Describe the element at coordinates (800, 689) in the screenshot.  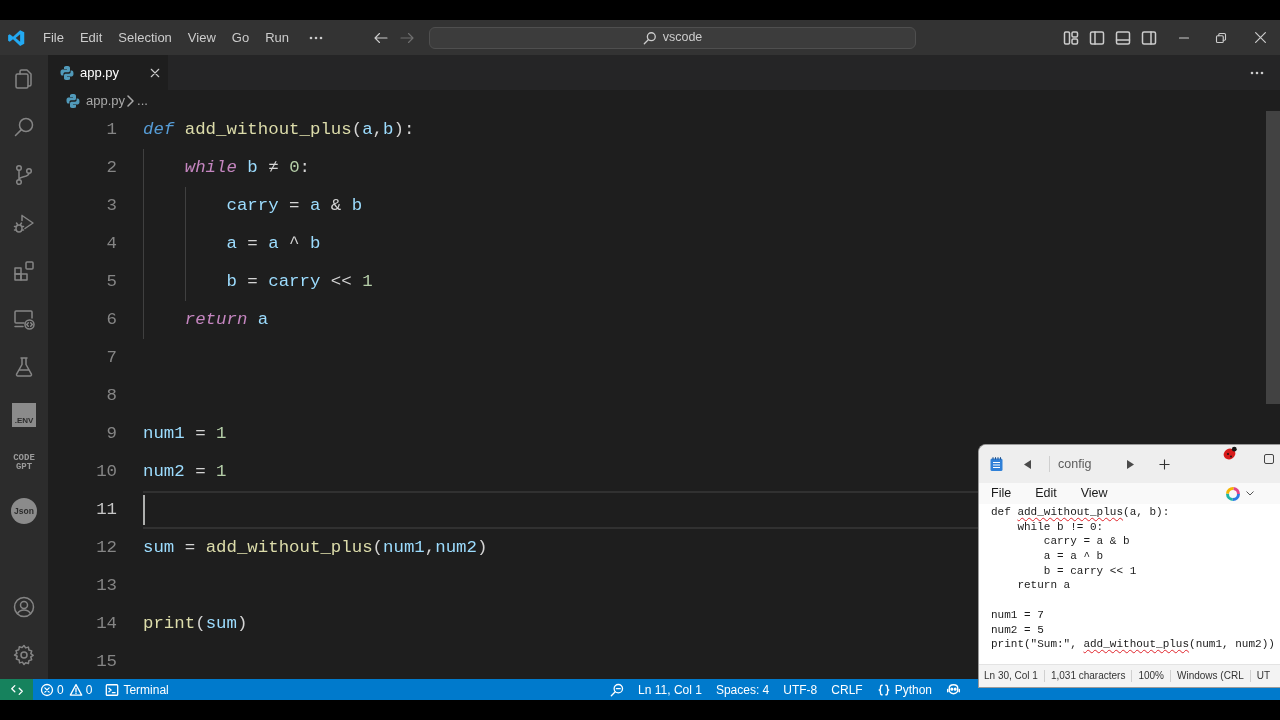
I see `status-item: UTF-8` at that location.